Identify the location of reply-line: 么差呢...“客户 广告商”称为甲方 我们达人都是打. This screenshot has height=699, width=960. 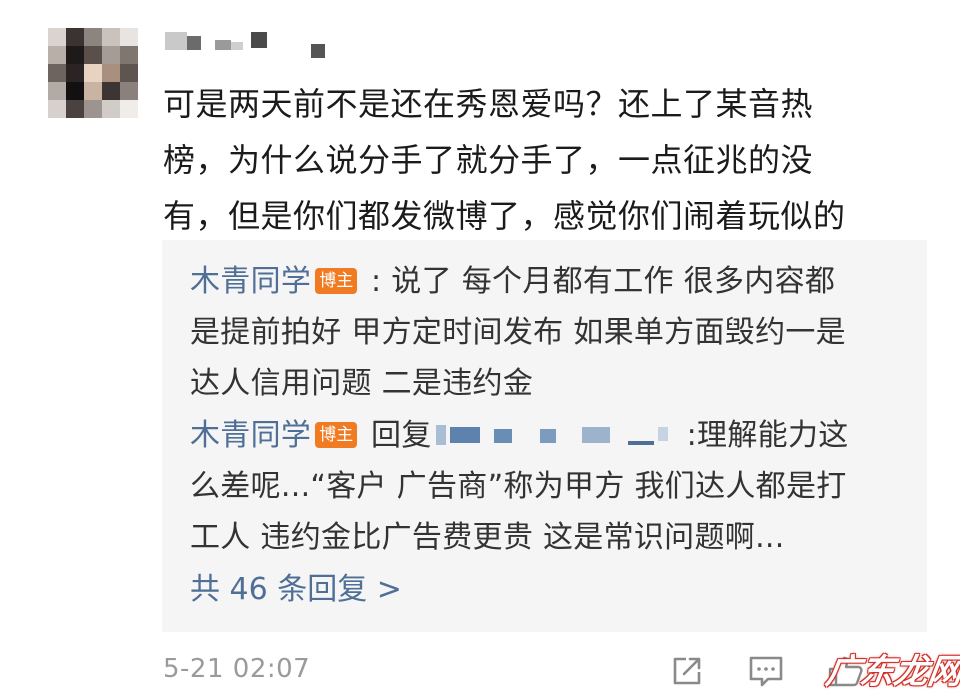
(518, 486).